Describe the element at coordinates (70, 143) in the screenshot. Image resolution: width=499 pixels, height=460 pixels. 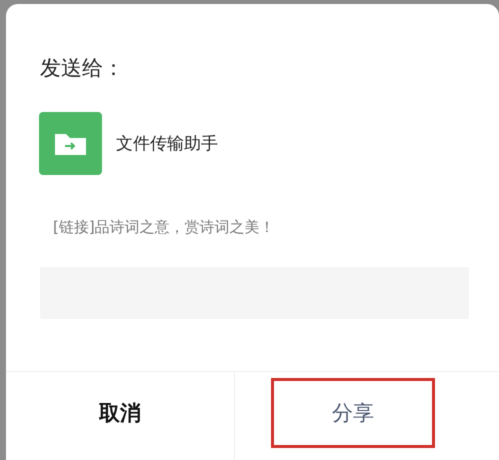
I see `folder-icon` at that location.